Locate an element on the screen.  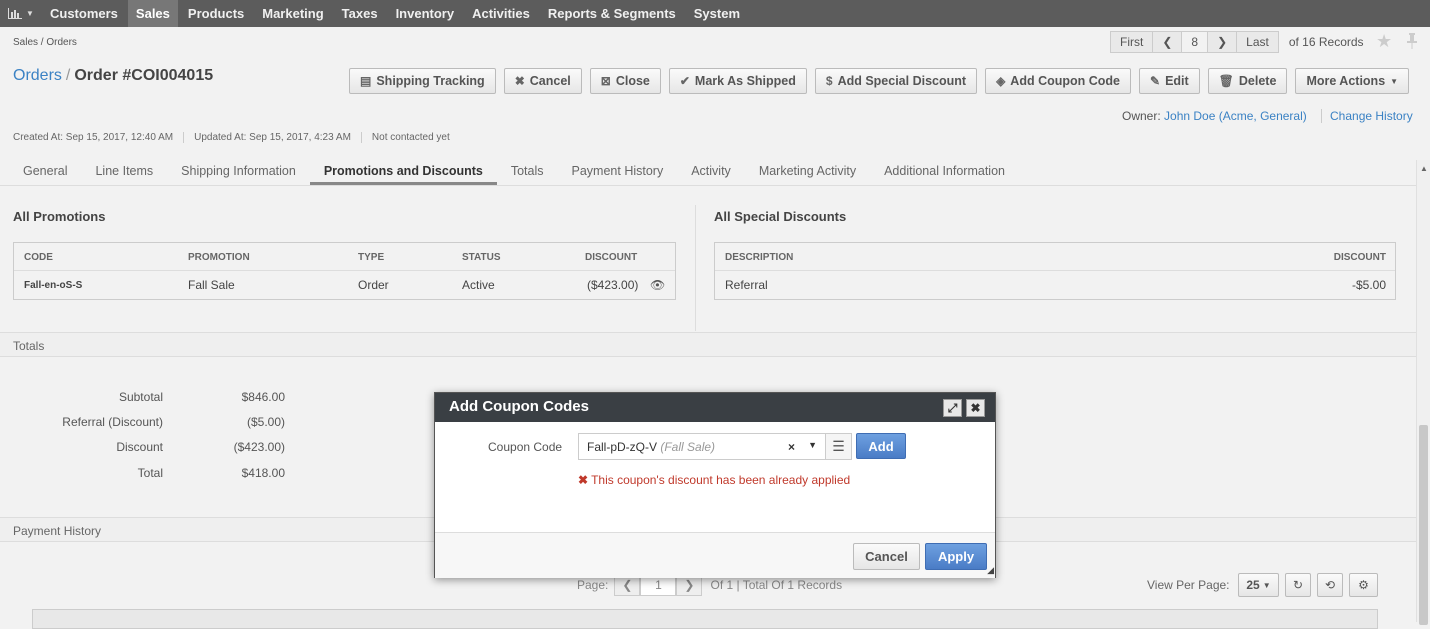
tab-activity: Activity is located at coordinates (711, 171).